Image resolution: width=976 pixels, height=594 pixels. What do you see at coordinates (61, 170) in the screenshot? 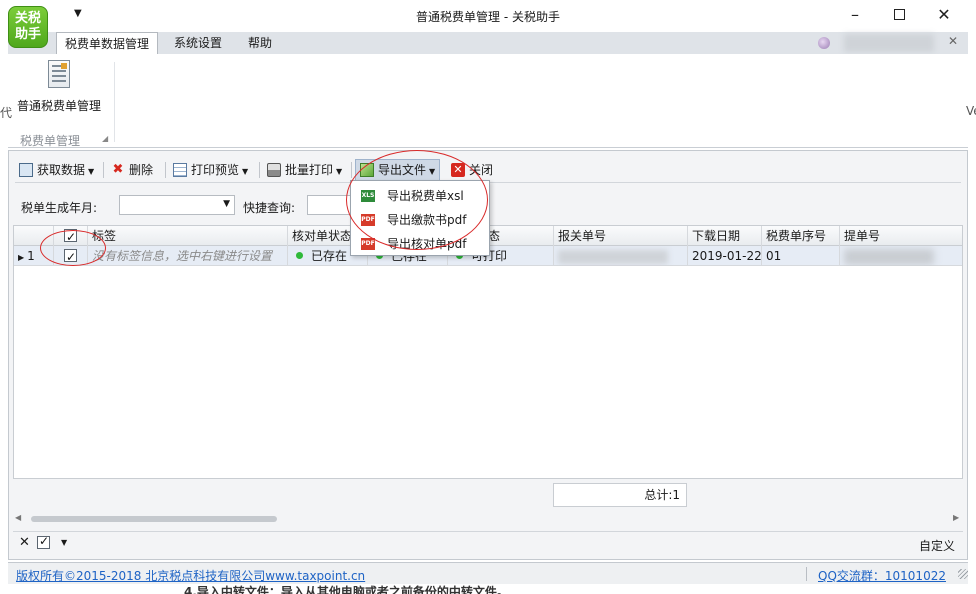
I see `fetch-label: 获取数据` at bounding box center [61, 170].